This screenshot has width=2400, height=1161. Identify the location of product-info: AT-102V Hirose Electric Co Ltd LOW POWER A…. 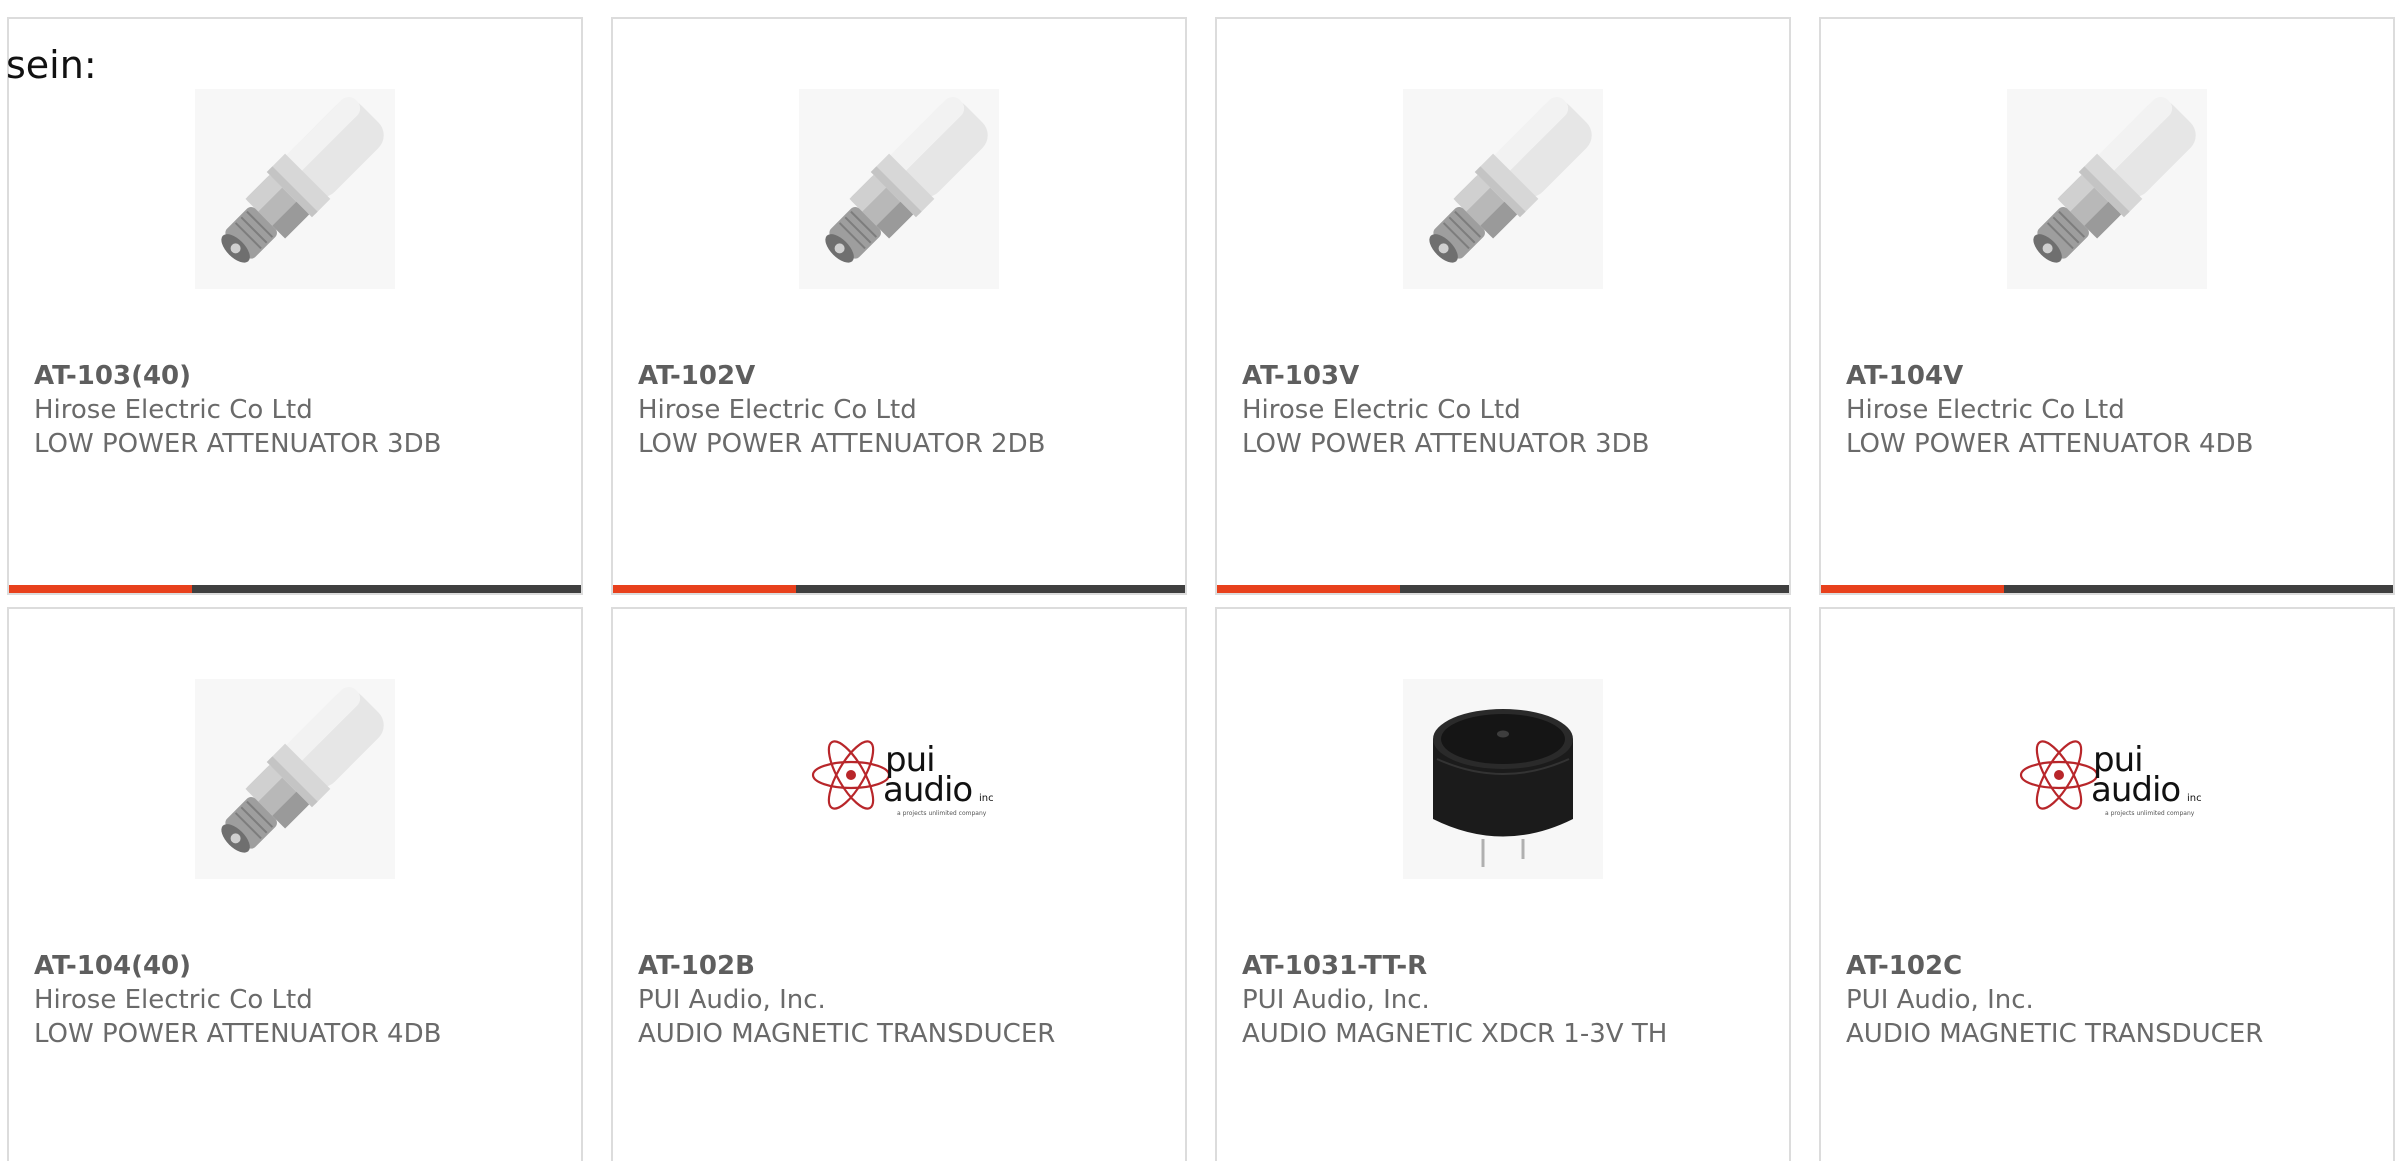
(901, 410).